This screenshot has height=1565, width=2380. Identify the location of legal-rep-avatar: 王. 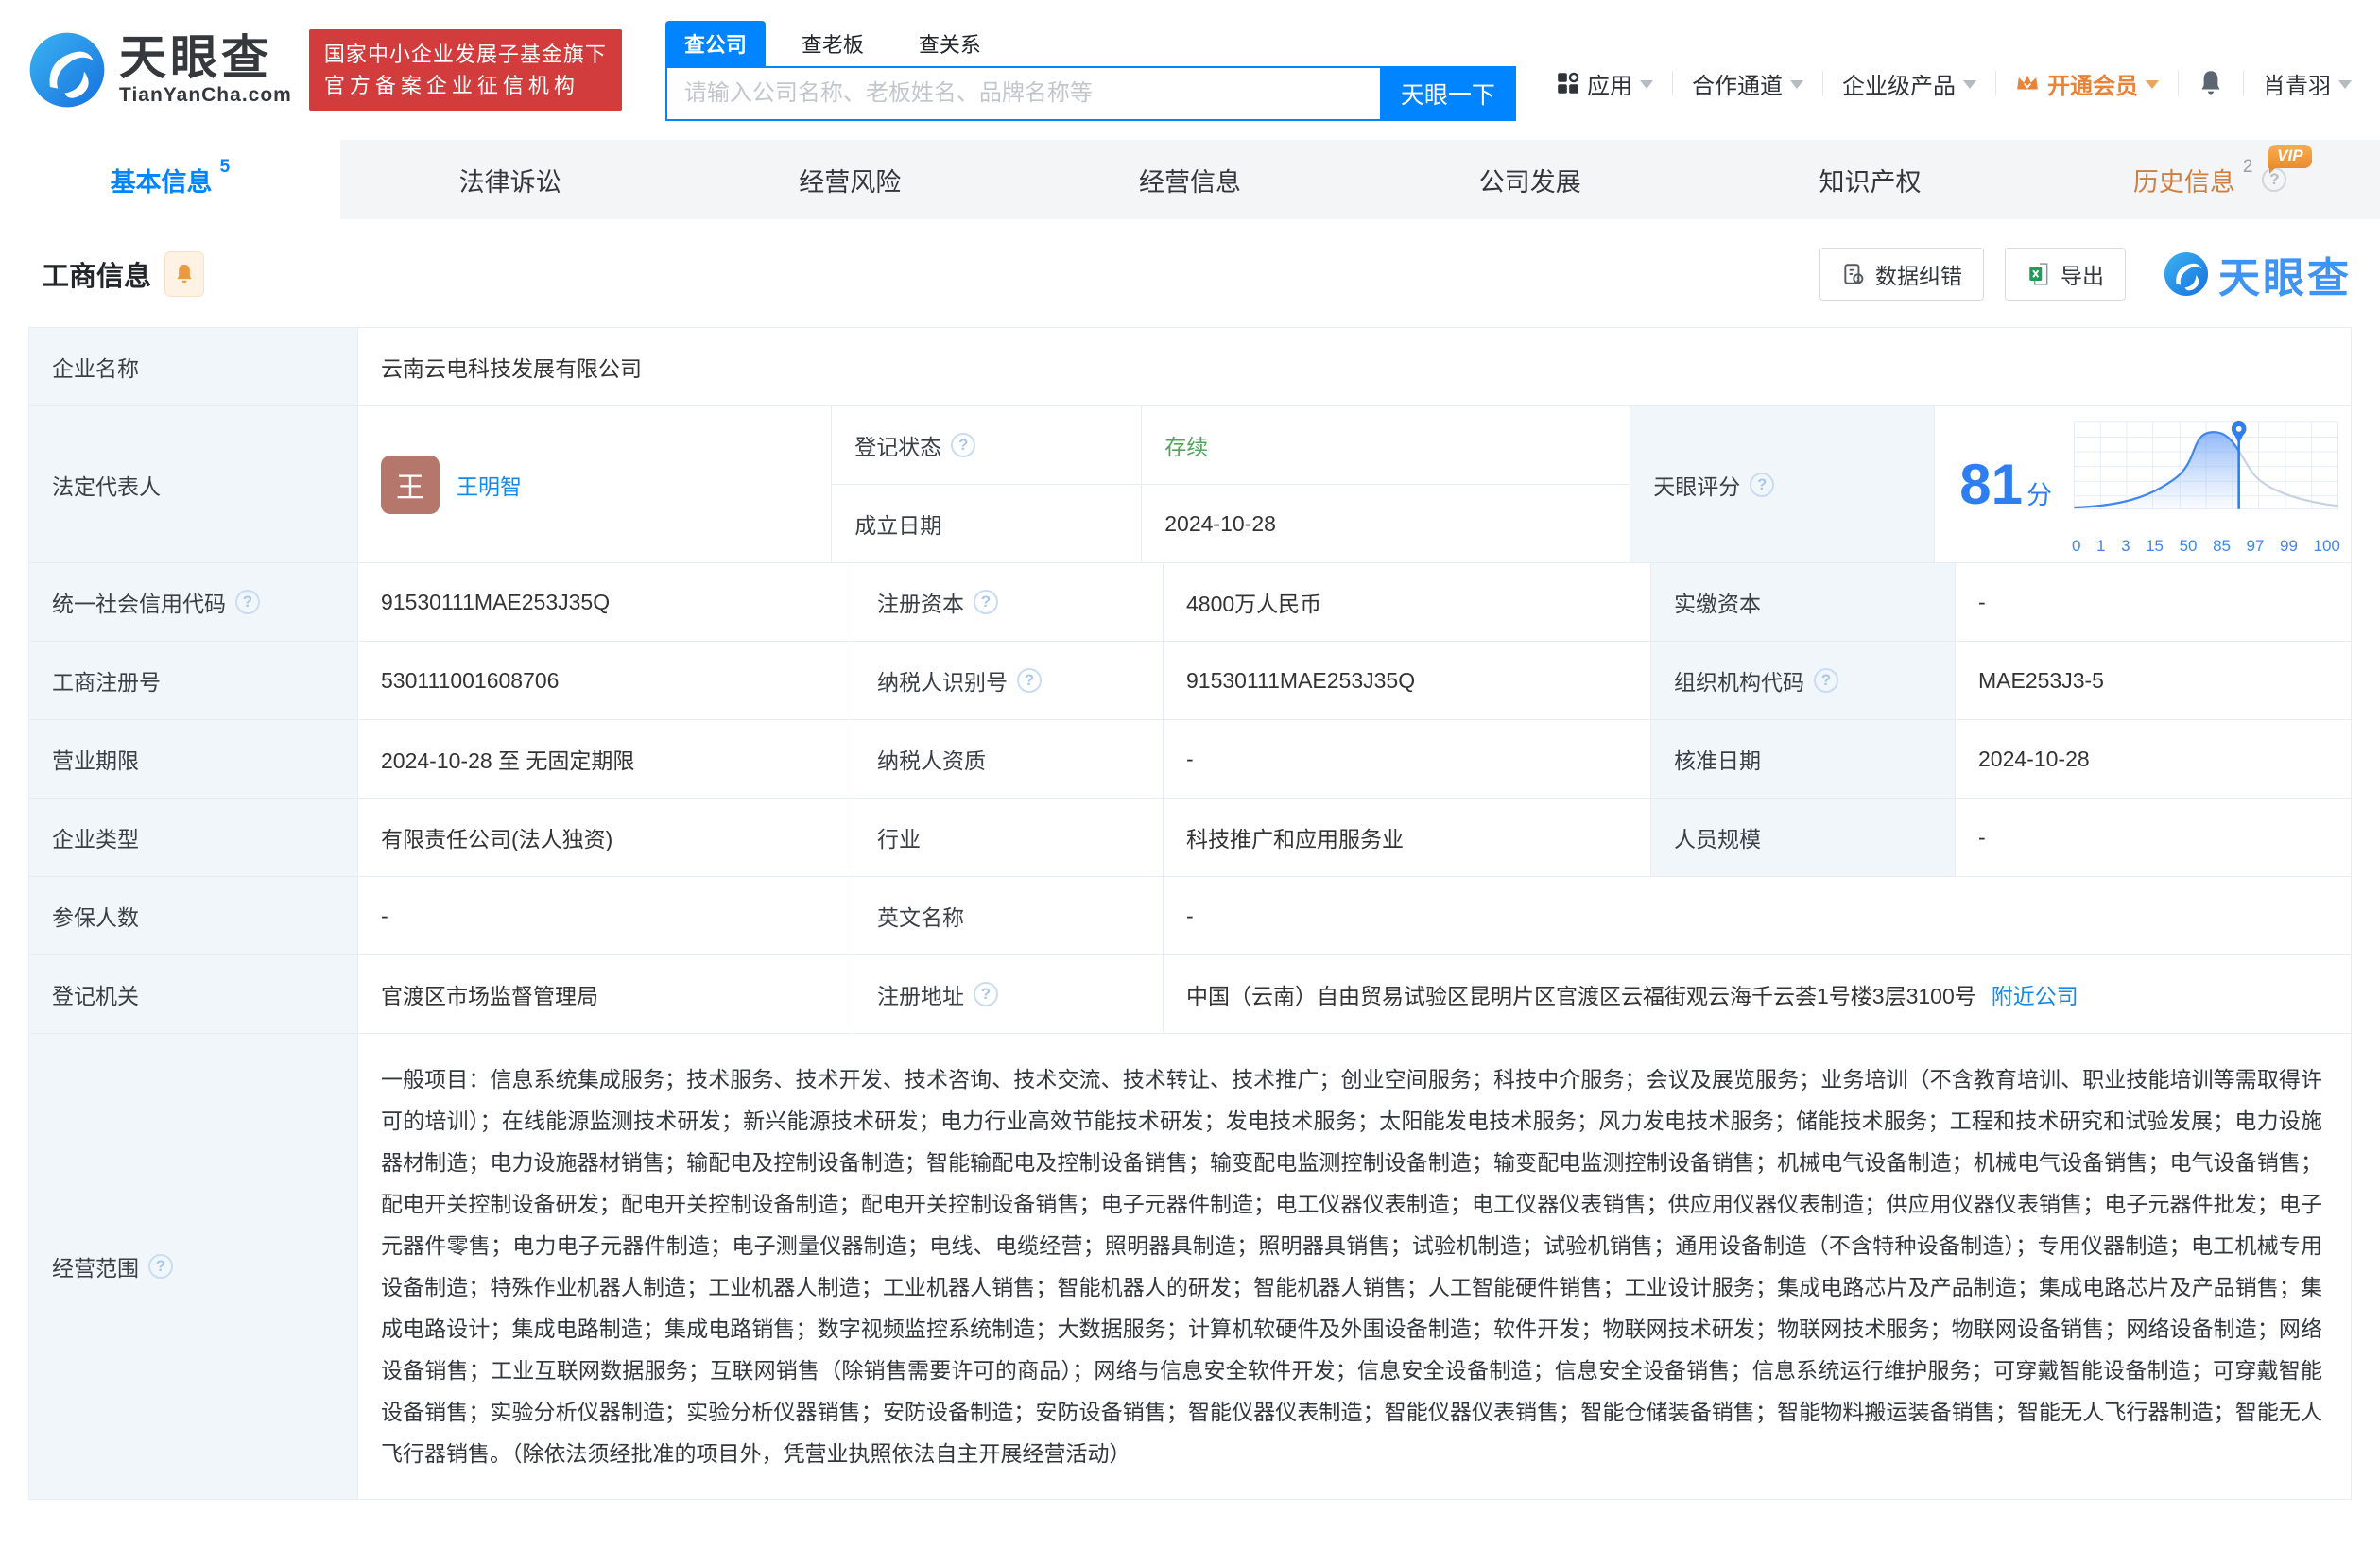
(411, 484).